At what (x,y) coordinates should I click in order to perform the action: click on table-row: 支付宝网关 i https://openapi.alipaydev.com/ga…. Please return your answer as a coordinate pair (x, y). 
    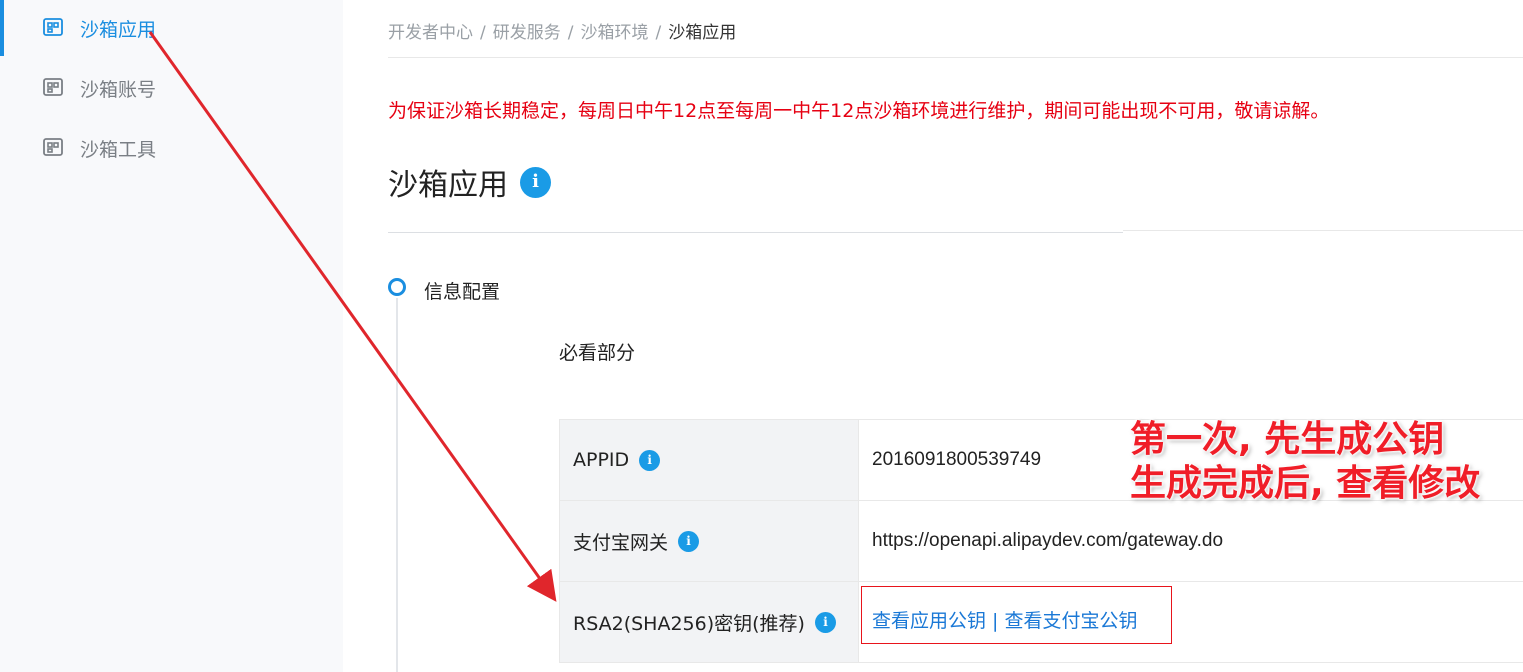
    Looking at the image, I should click on (1041, 541).